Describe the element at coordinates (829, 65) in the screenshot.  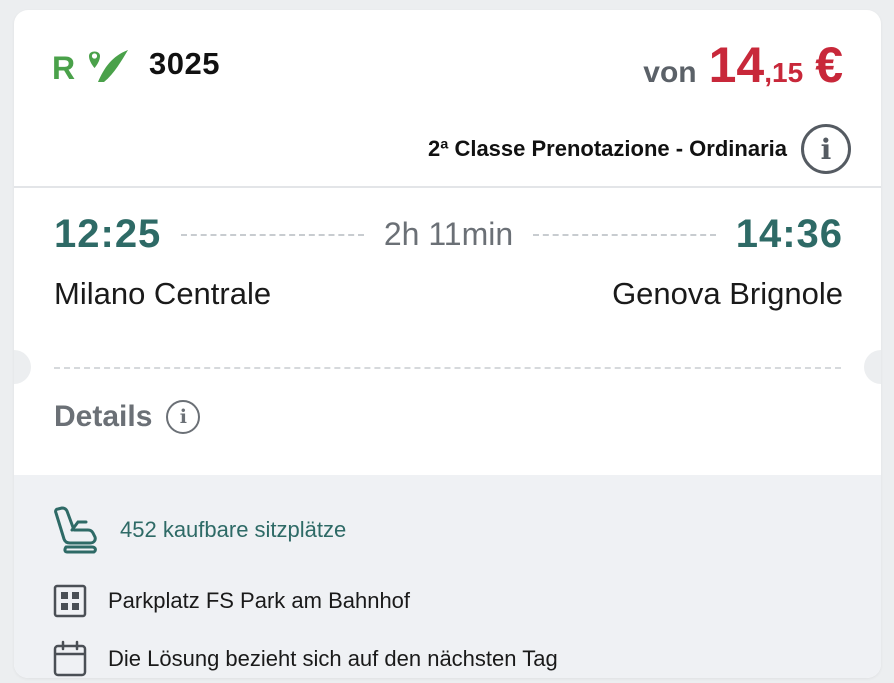
I see `price-currency: €` at that location.